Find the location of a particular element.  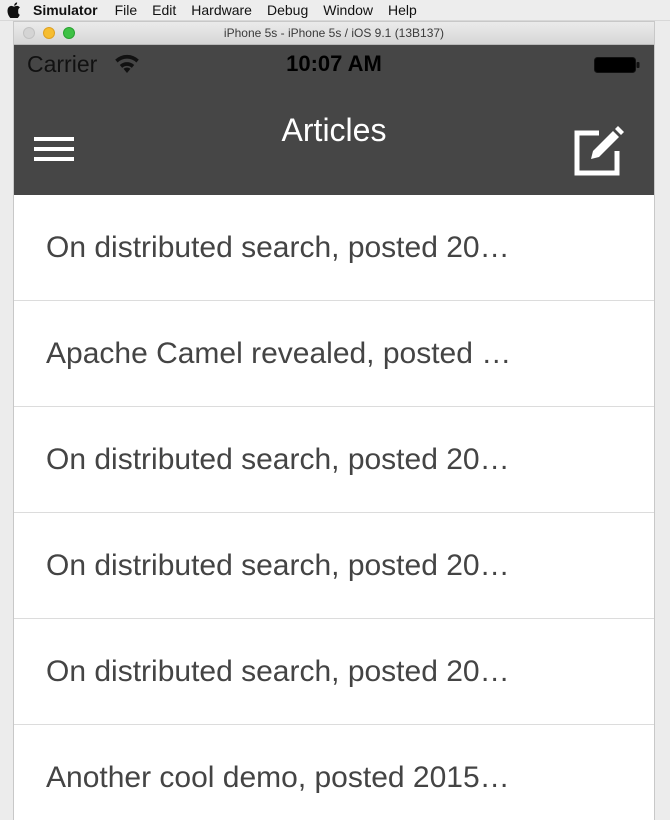

hamburger-menu-icon is located at coordinates (54, 149).